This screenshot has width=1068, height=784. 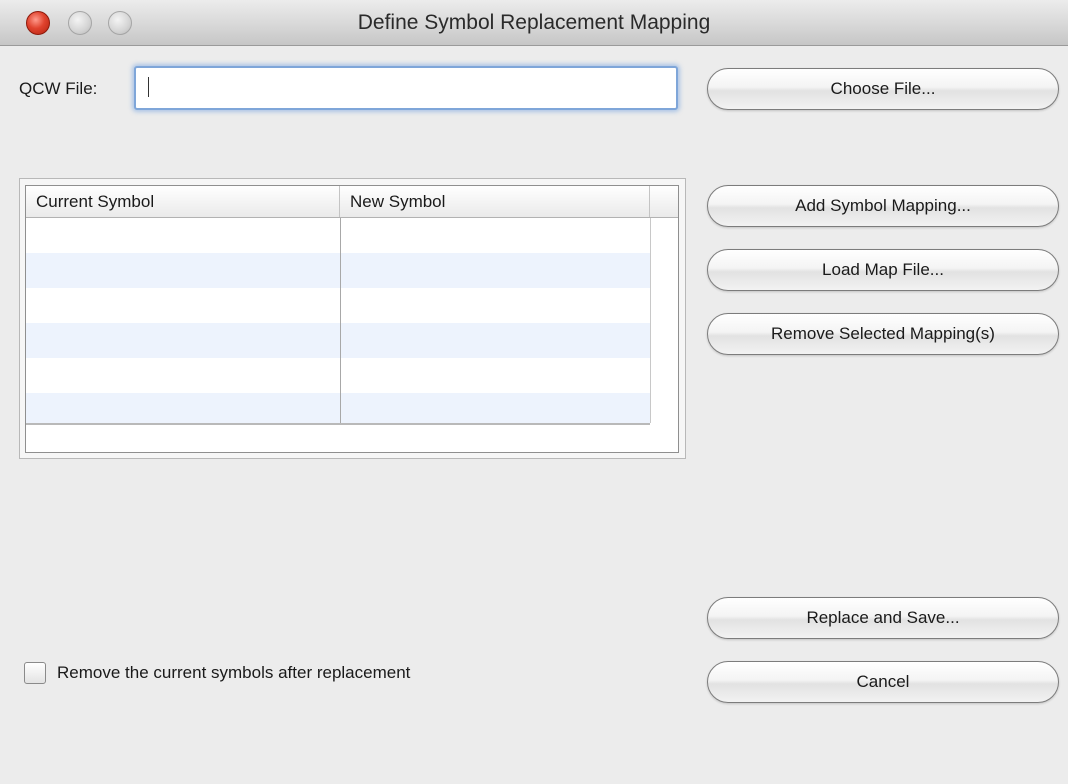 I want to click on column-header-current-symbol: Current Symbol, so click(x=183, y=201).